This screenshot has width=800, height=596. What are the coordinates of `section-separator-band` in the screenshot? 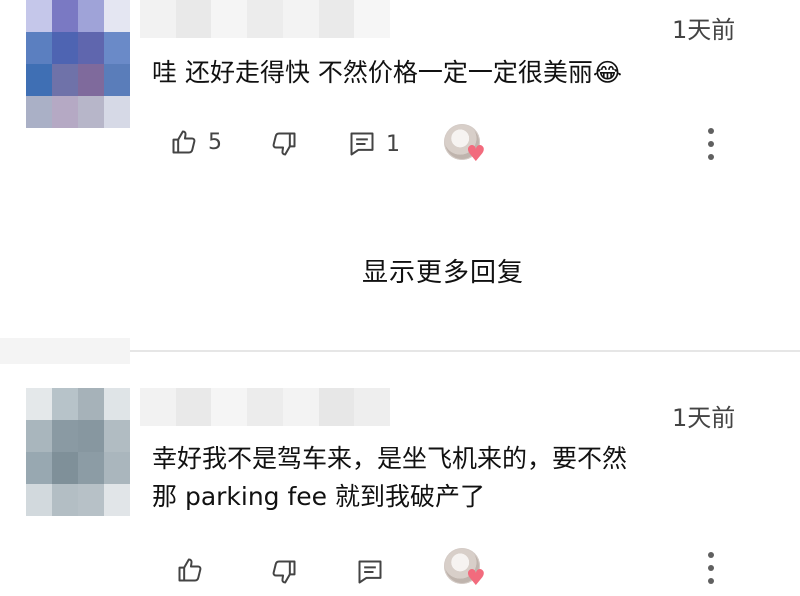 It's located at (65, 351).